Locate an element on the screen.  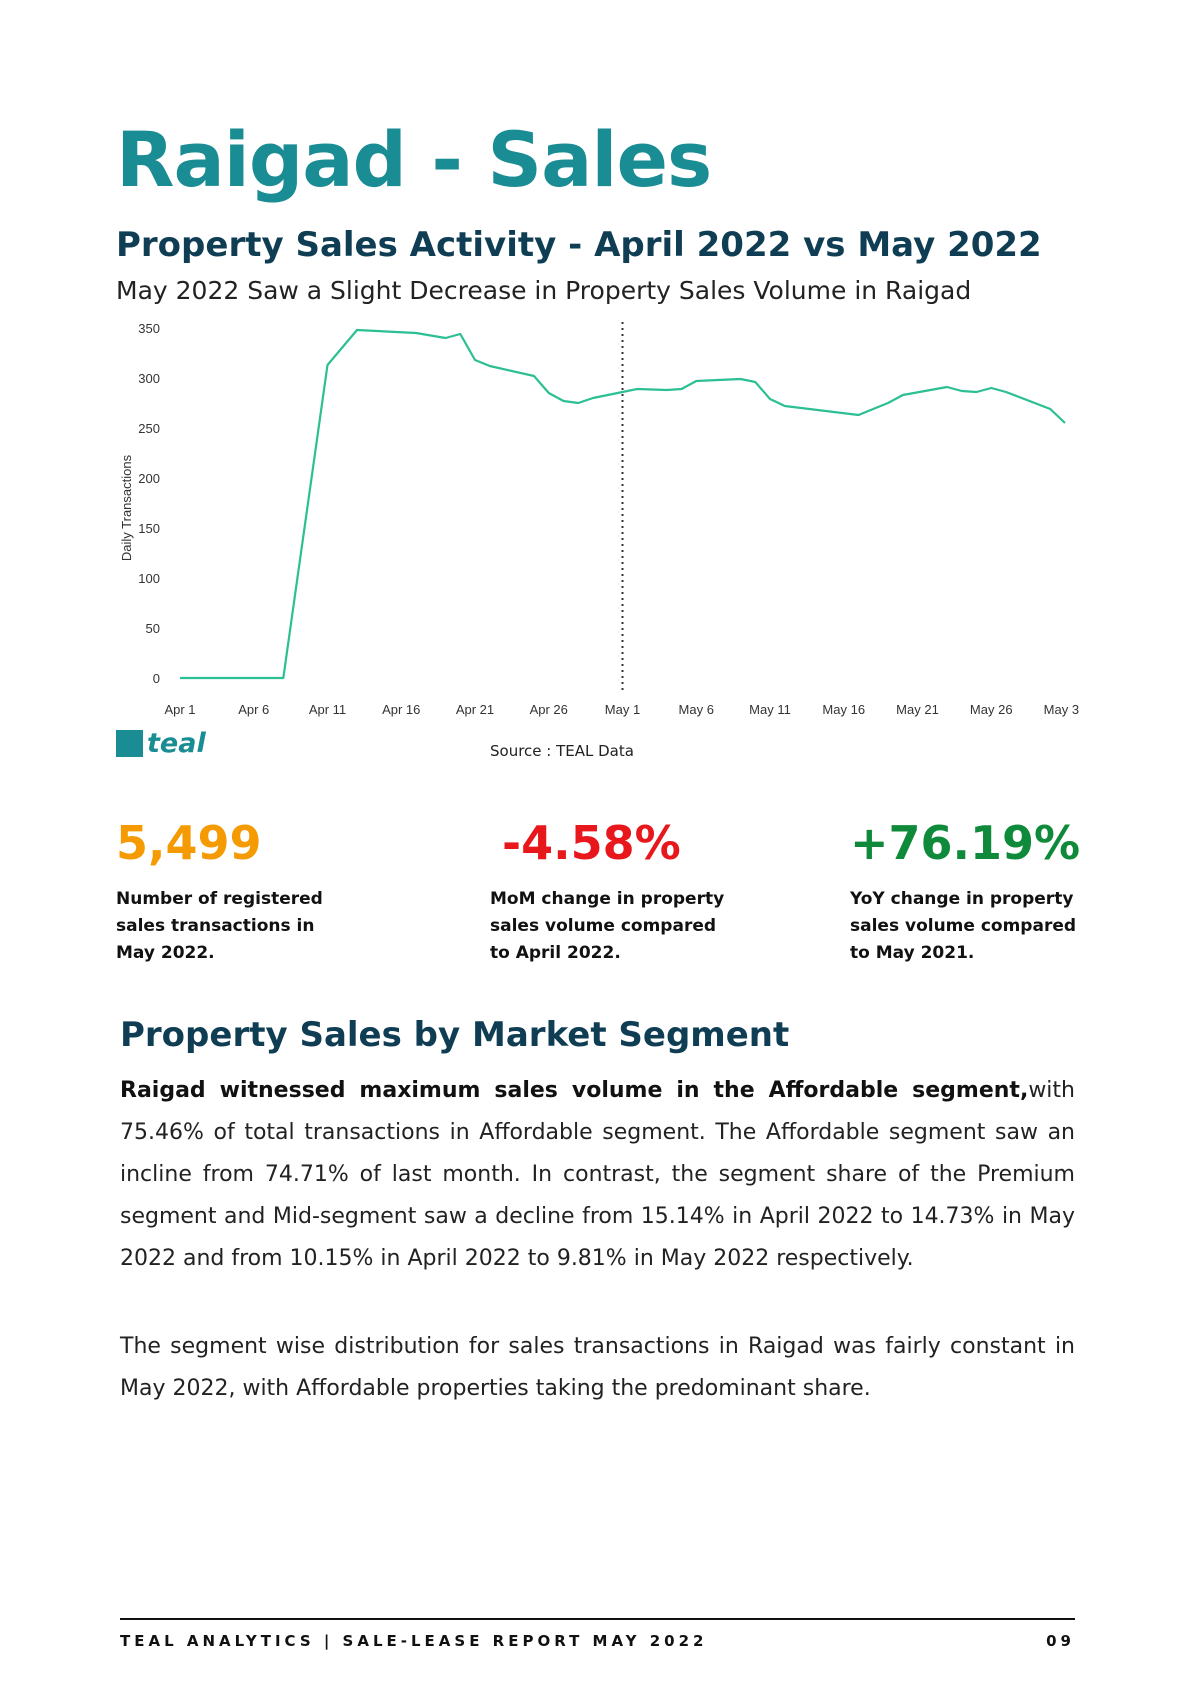
stat-desc-line: May 2022. is located at coordinates (165, 953).